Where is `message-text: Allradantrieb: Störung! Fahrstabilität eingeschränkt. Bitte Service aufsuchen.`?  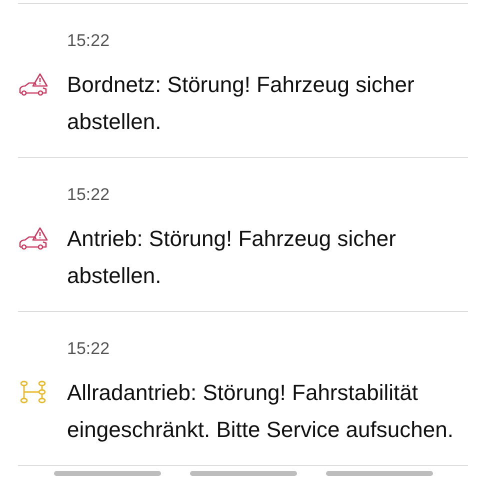
message-text: Allradantrieb: Störung! Fahrstabilität eingeschränkt. Bitte Service aufsuchen. is located at coordinates (260, 411).